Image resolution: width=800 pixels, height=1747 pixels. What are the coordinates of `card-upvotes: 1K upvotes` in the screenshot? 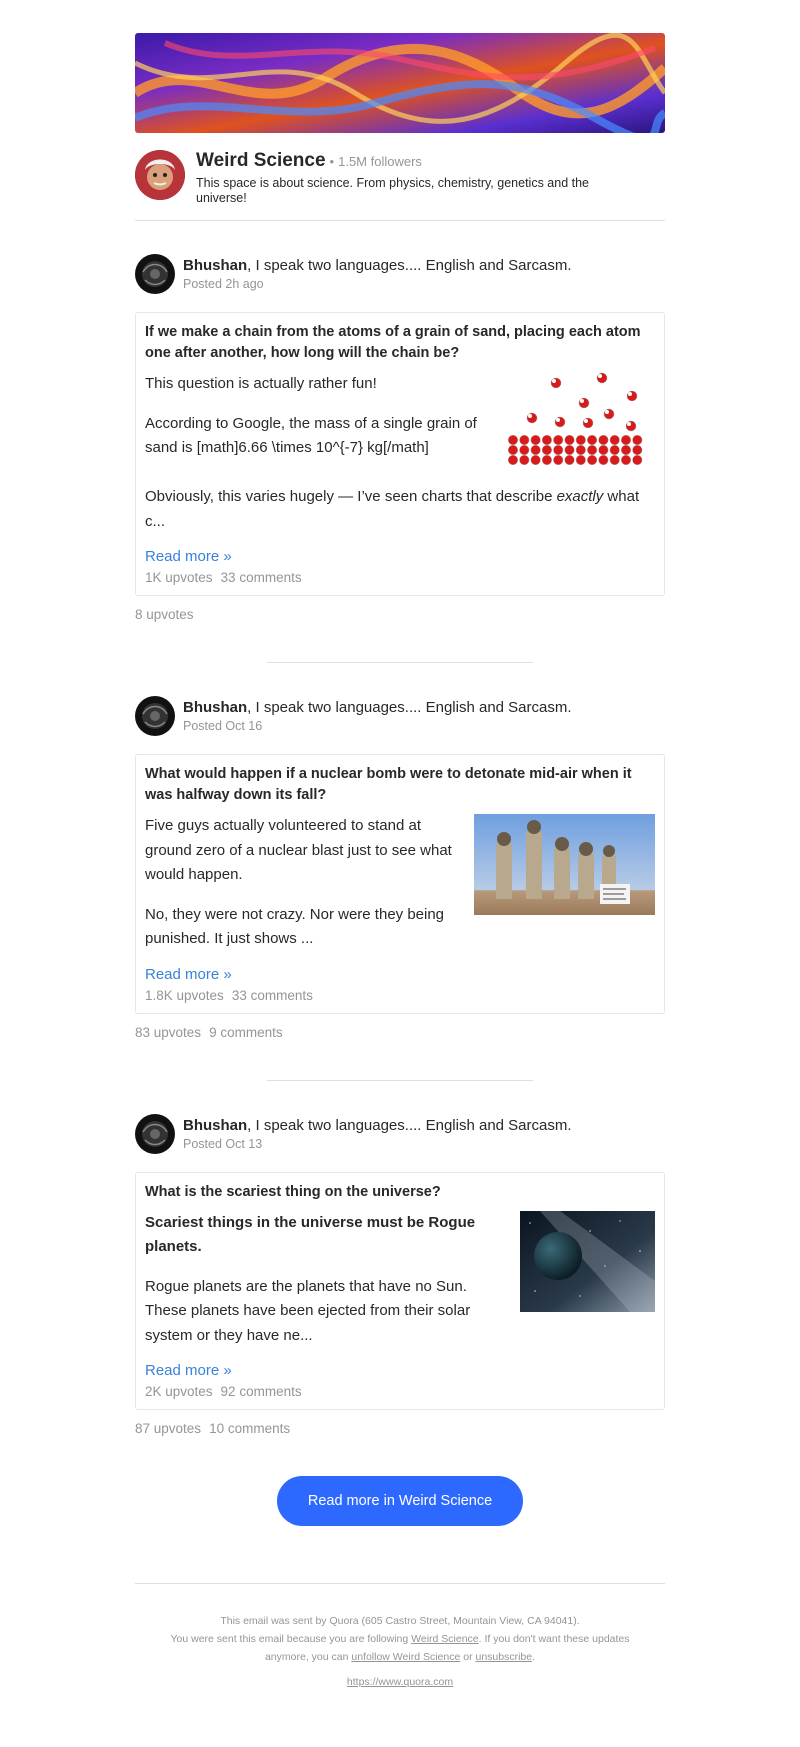 It's located at (179, 577).